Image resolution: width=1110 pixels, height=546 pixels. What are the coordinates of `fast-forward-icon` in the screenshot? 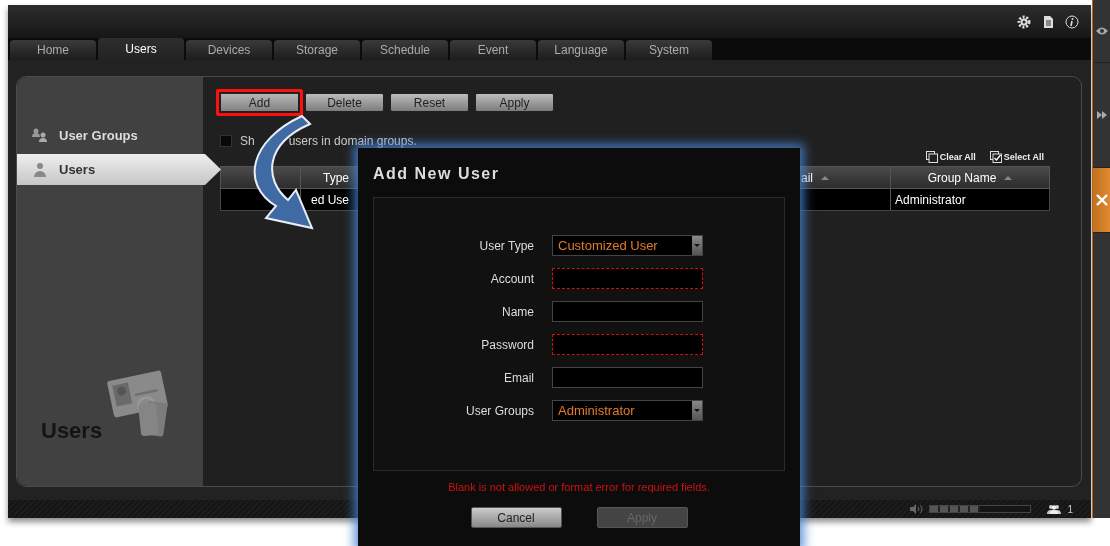 It's located at (1101, 115).